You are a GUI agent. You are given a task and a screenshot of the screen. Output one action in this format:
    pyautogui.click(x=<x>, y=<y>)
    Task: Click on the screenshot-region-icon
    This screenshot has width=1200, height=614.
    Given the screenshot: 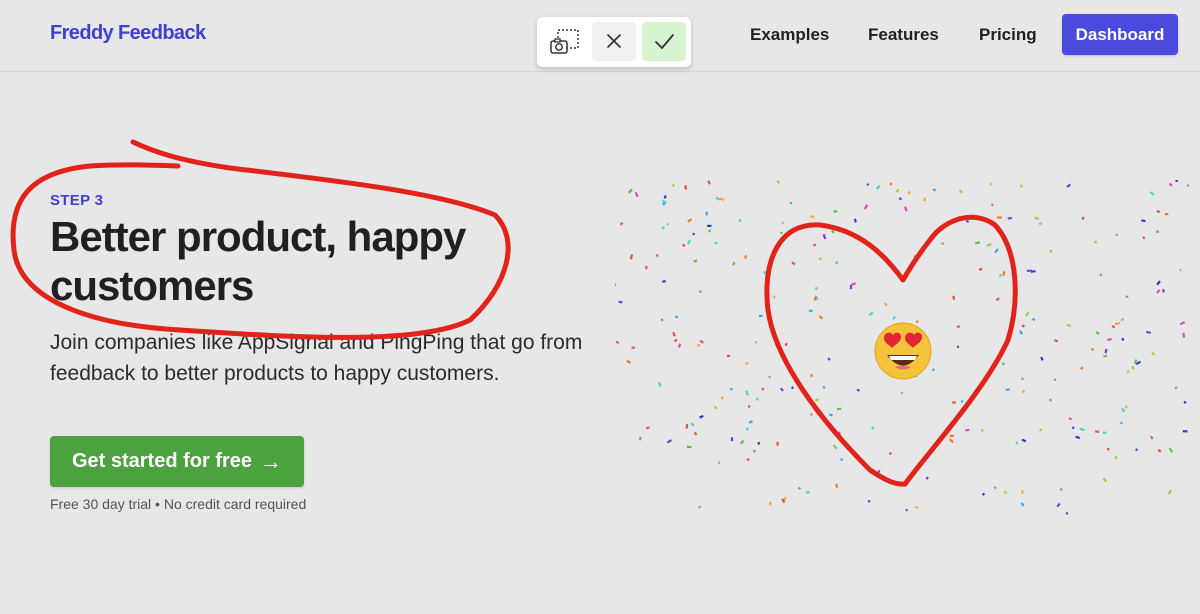 What is the action you would take?
    pyautogui.click(x=564, y=41)
    